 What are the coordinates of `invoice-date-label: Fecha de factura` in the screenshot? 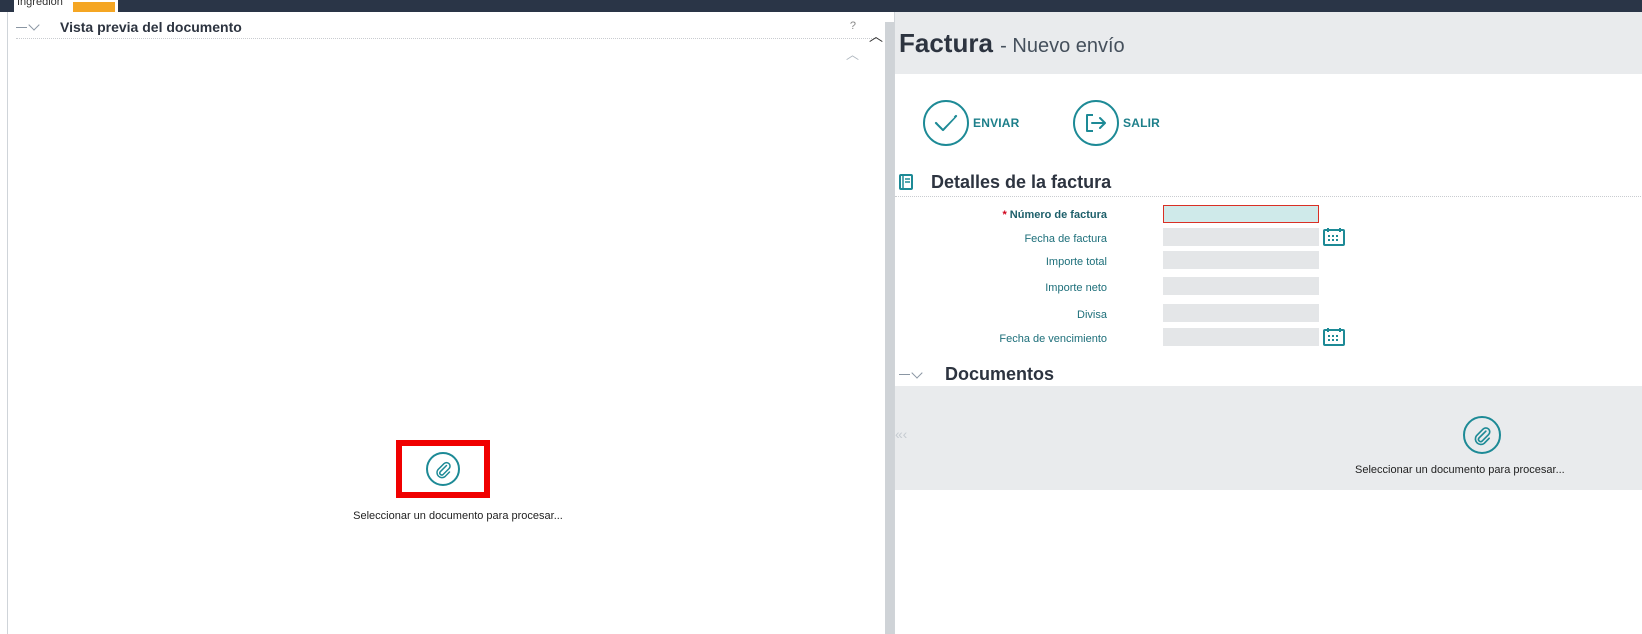 It's located at (1065, 239).